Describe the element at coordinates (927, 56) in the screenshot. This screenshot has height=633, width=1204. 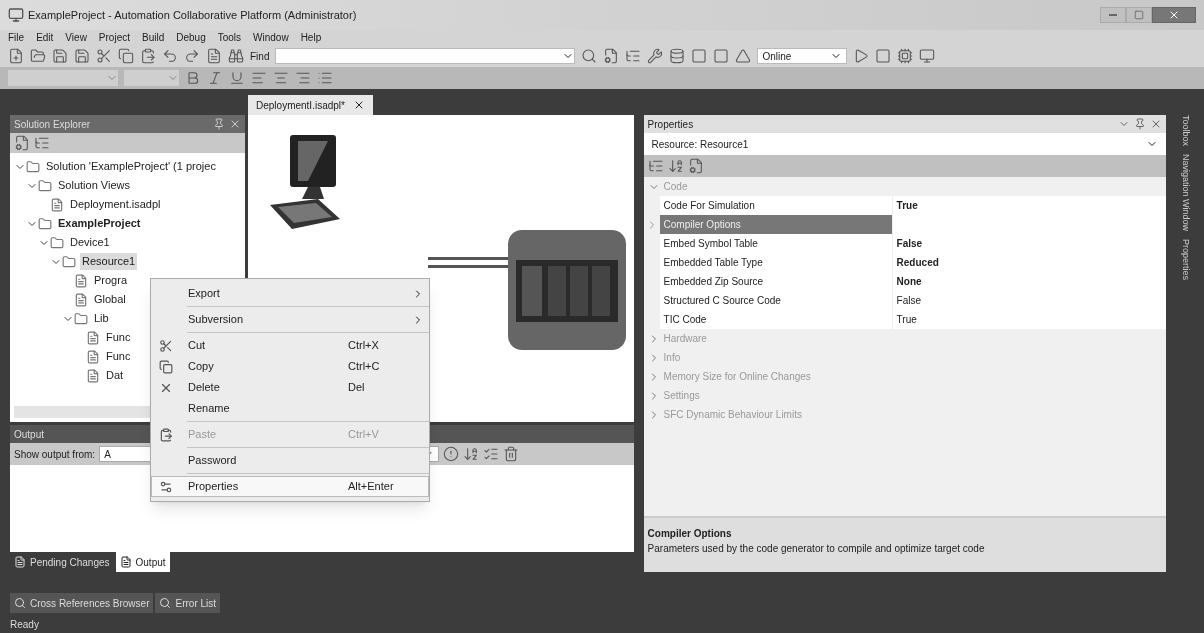
I see `monitor-icon` at that location.